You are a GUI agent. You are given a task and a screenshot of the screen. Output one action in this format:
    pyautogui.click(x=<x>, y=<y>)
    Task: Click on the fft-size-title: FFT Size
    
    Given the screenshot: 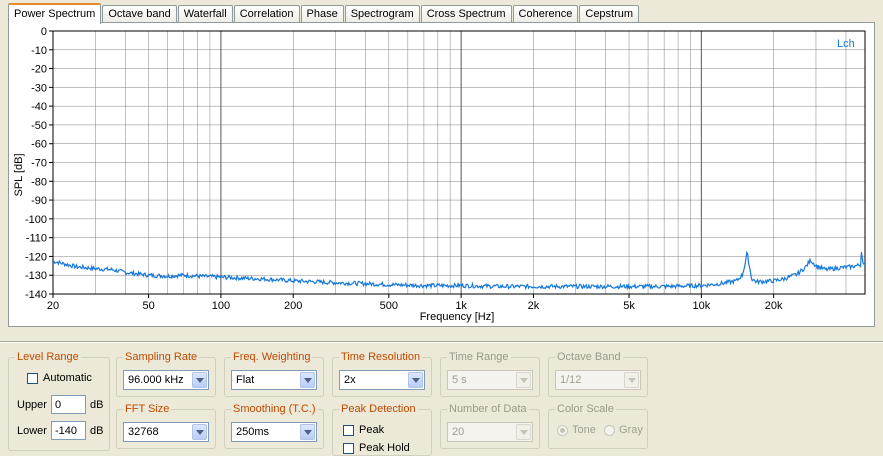 What is the action you would take?
    pyautogui.click(x=147, y=409)
    